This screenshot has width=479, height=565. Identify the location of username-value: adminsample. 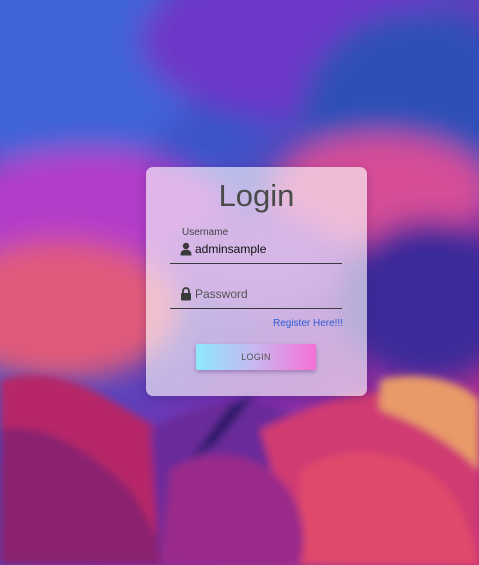
(230, 249).